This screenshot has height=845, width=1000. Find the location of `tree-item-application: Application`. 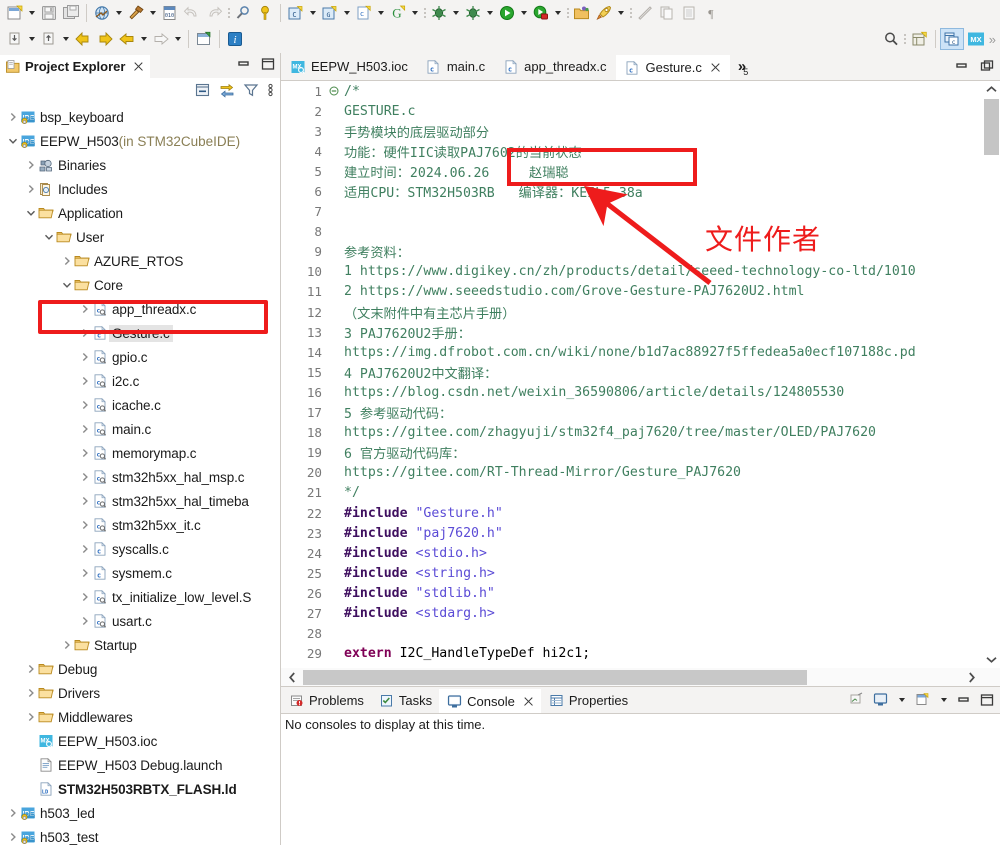

tree-item-application: Application is located at coordinates (140, 213).